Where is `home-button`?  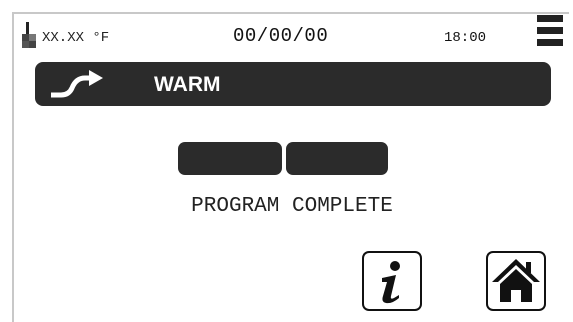
home-button is located at coordinates (516, 281).